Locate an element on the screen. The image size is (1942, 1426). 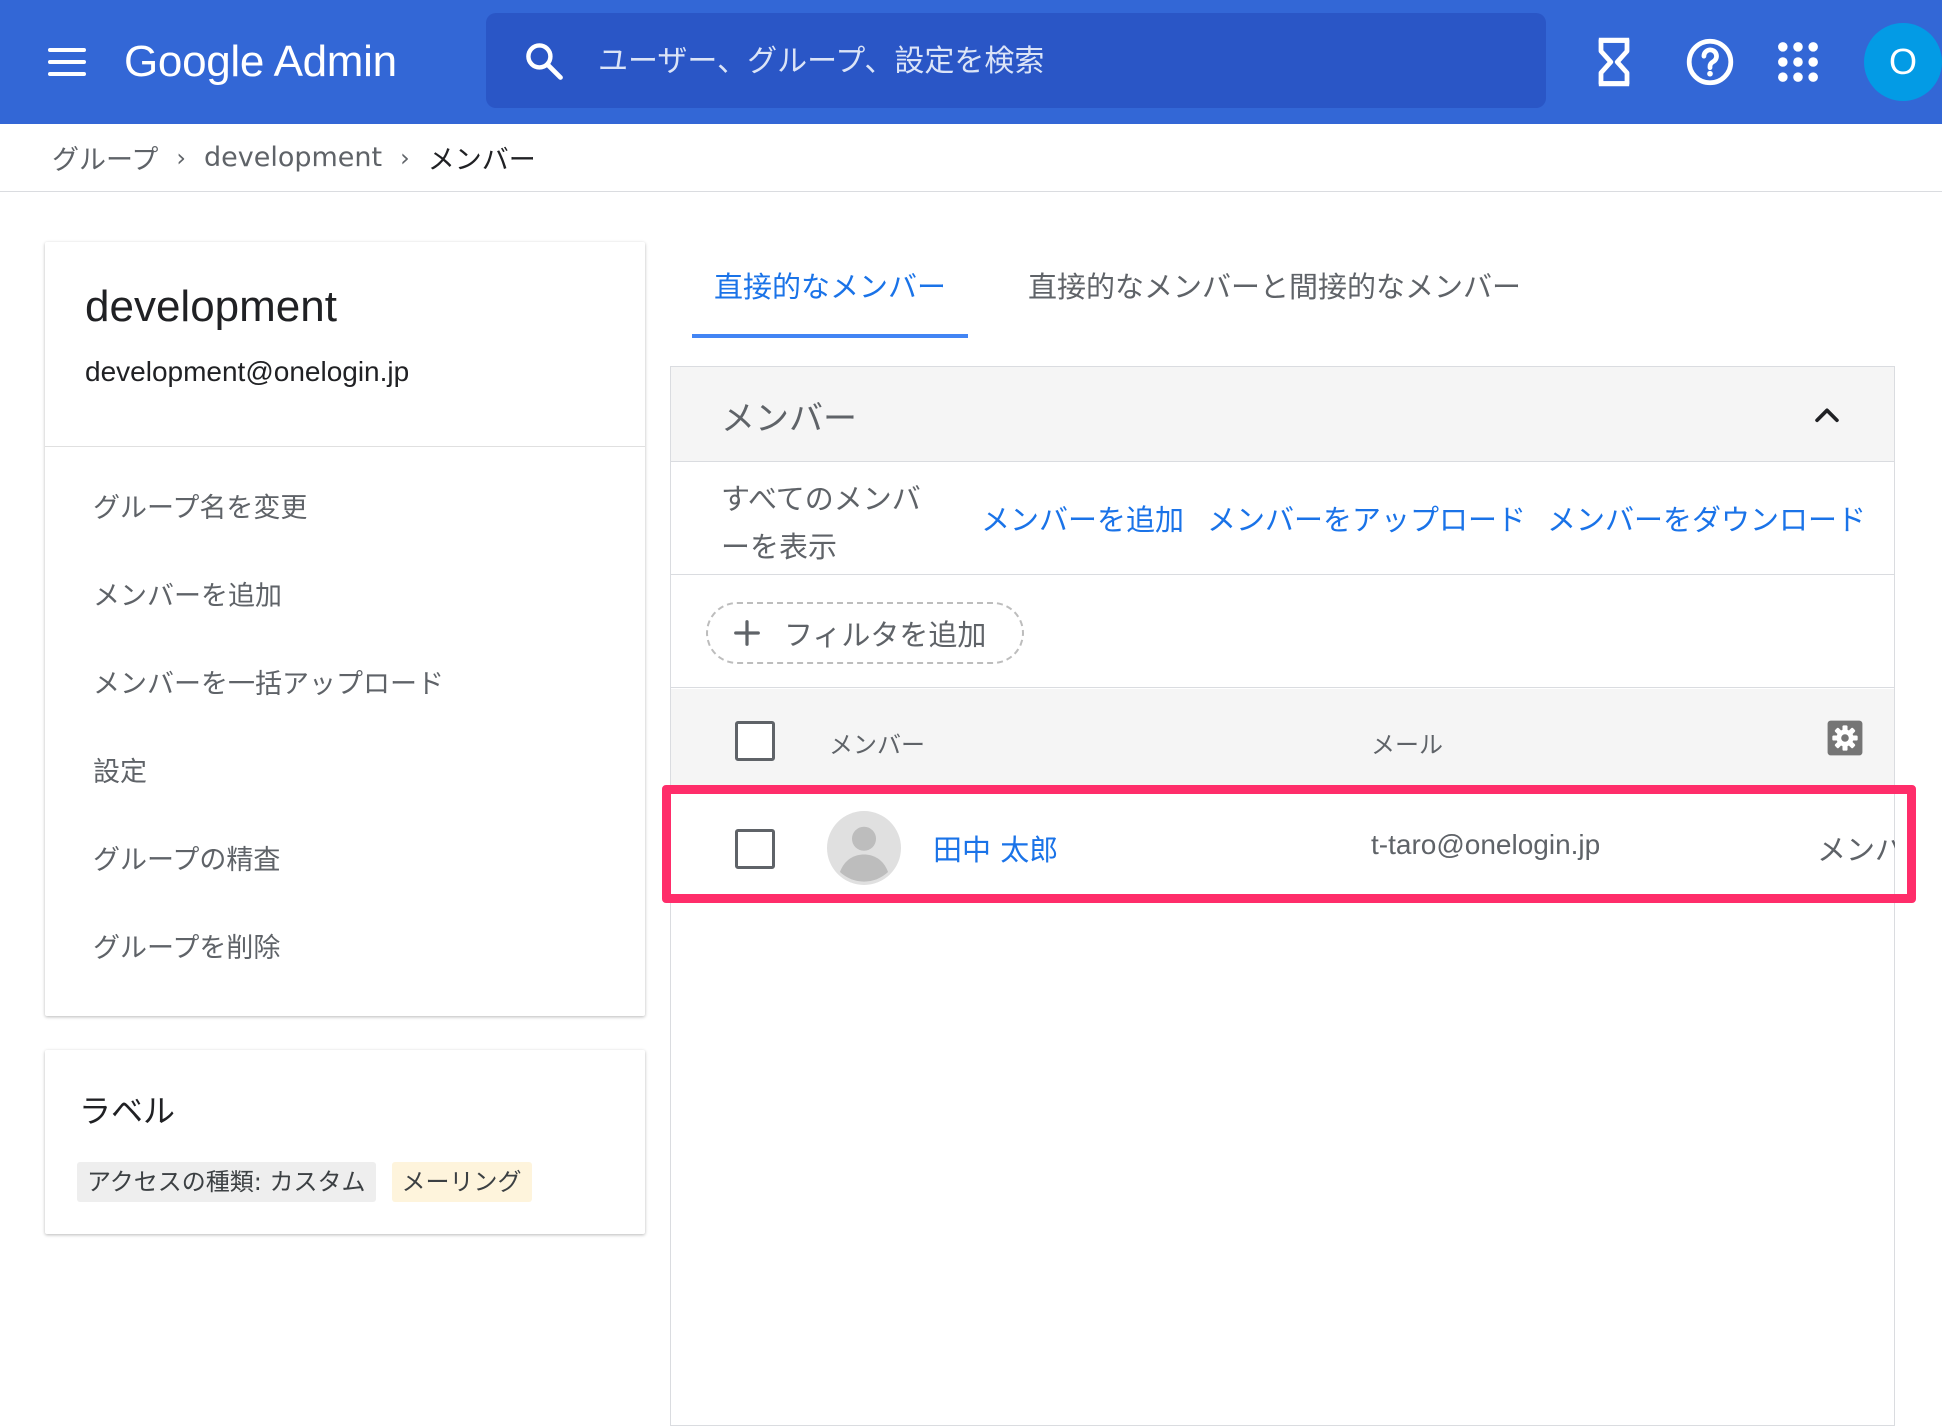
tab-direct-members: 直接的なメンバー is located at coordinates (830, 290).